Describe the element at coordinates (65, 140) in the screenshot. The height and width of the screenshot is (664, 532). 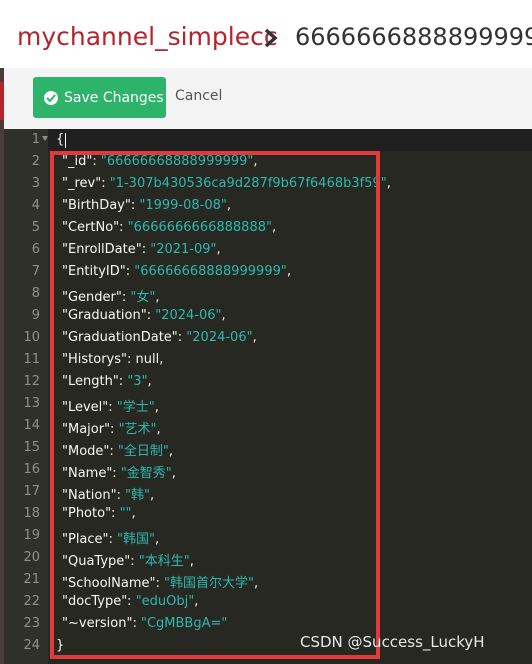
I see `text-cursor` at that location.